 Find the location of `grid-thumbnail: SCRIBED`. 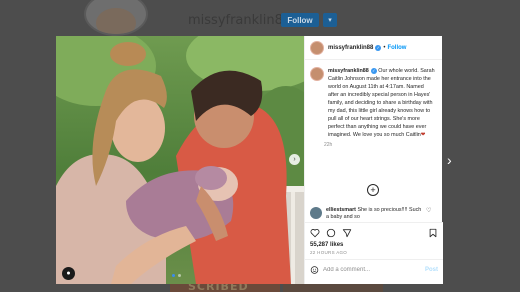

grid-thumbnail: SCRIBED is located at coordinates (225, 286).